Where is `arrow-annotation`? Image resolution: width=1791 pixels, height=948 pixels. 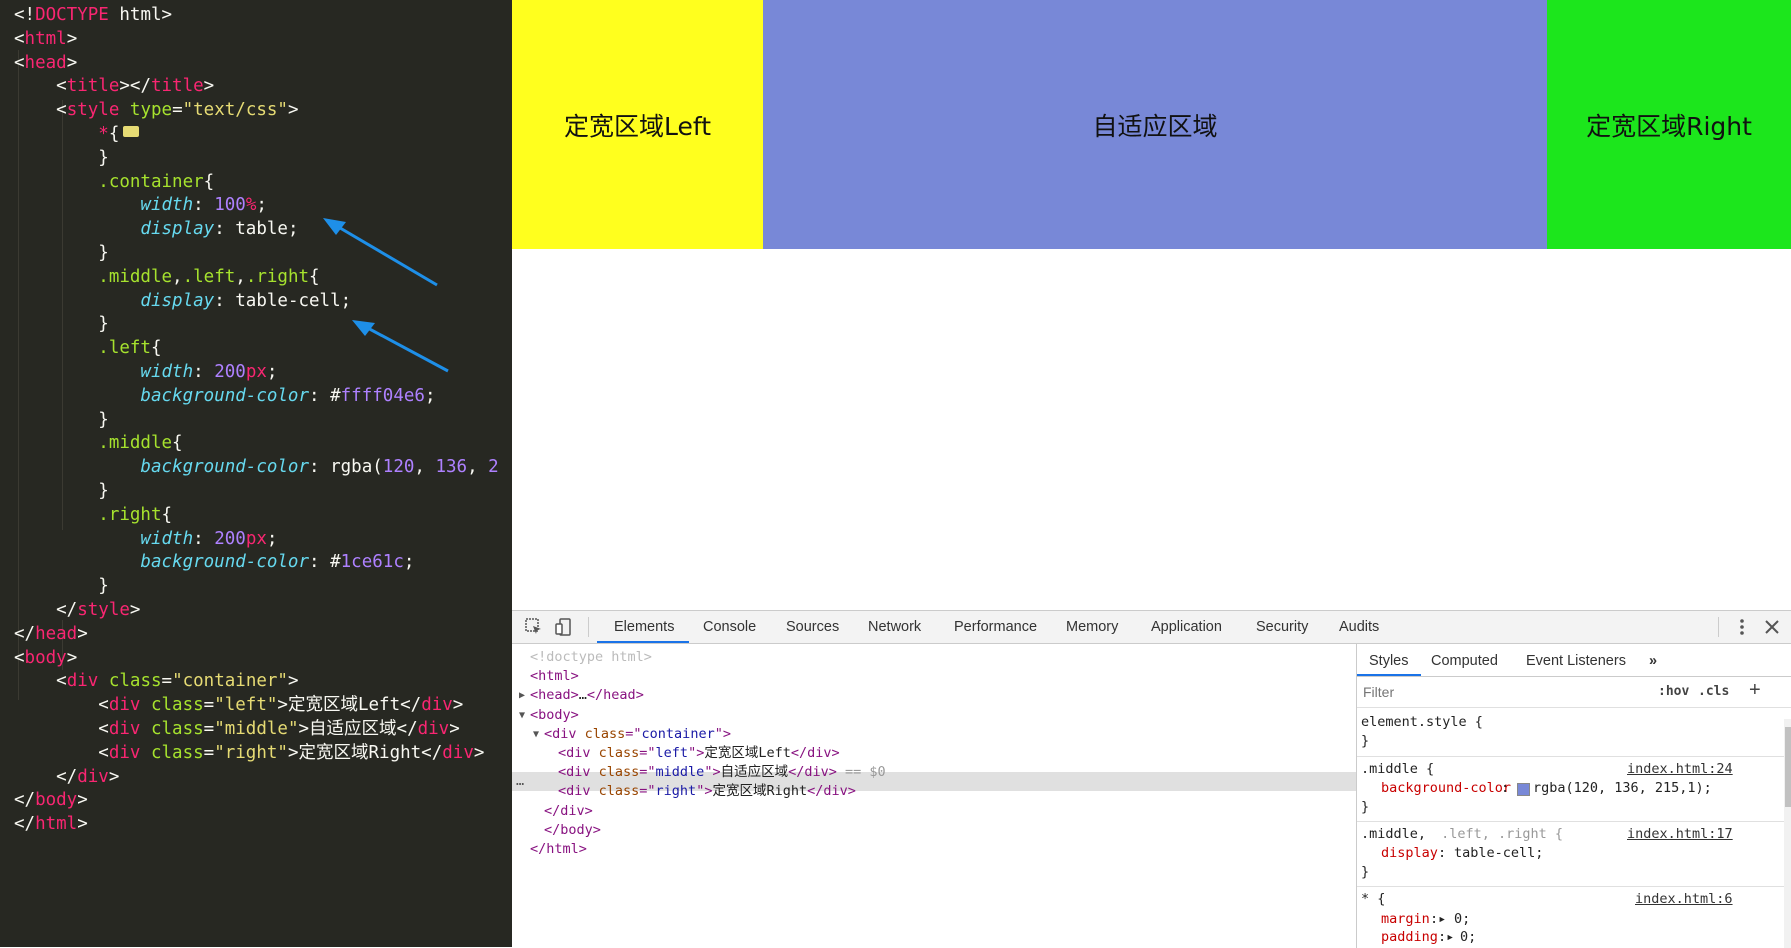 arrow-annotation is located at coordinates (386, 295).